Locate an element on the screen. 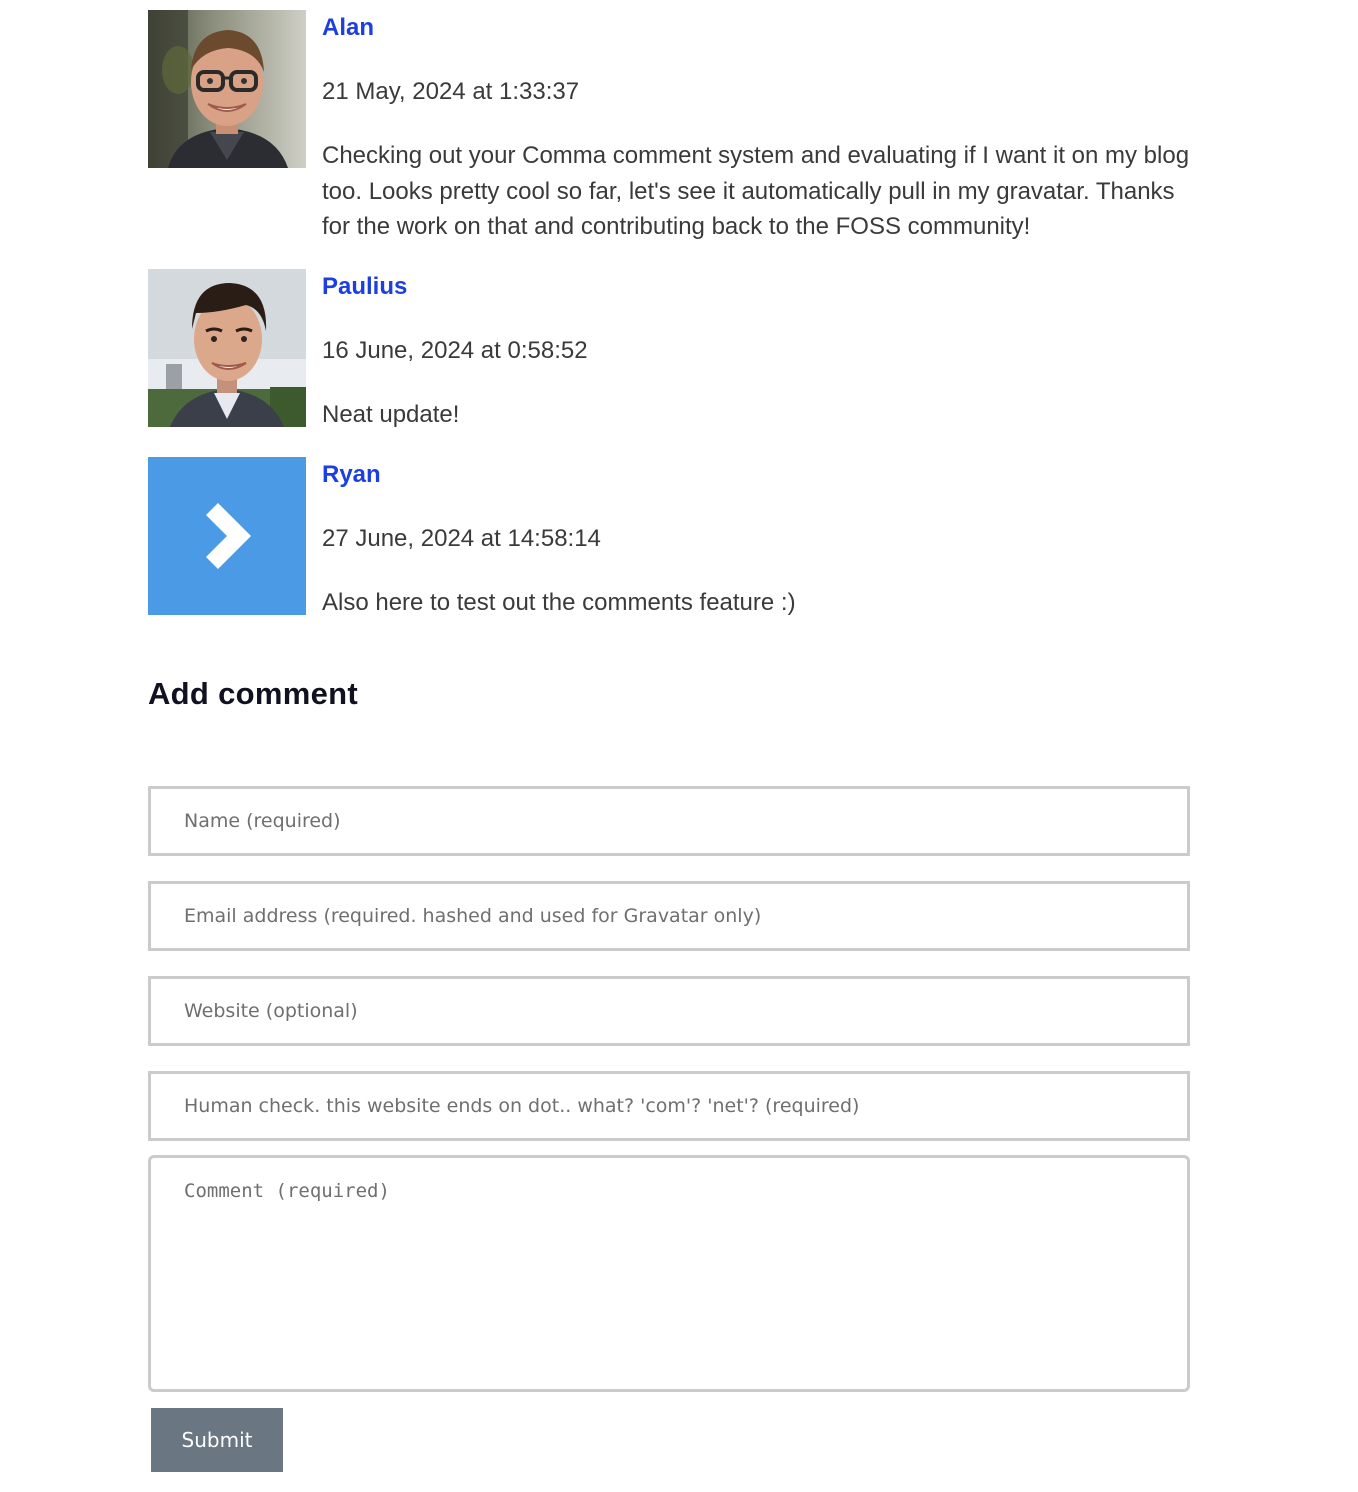 The height and width of the screenshot is (1492, 1358). comment-date: 27 June, 2024 at 14:58:14 is located at coordinates (461, 538).